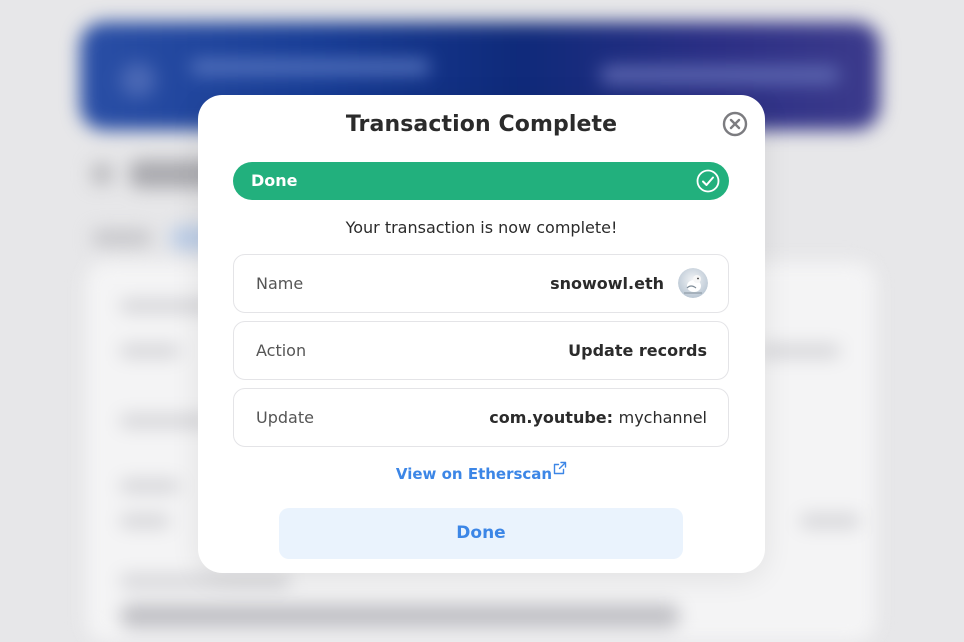  What do you see at coordinates (102, 174) in the screenshot?
I see `background-back-button` at bounding box center [102, 174].